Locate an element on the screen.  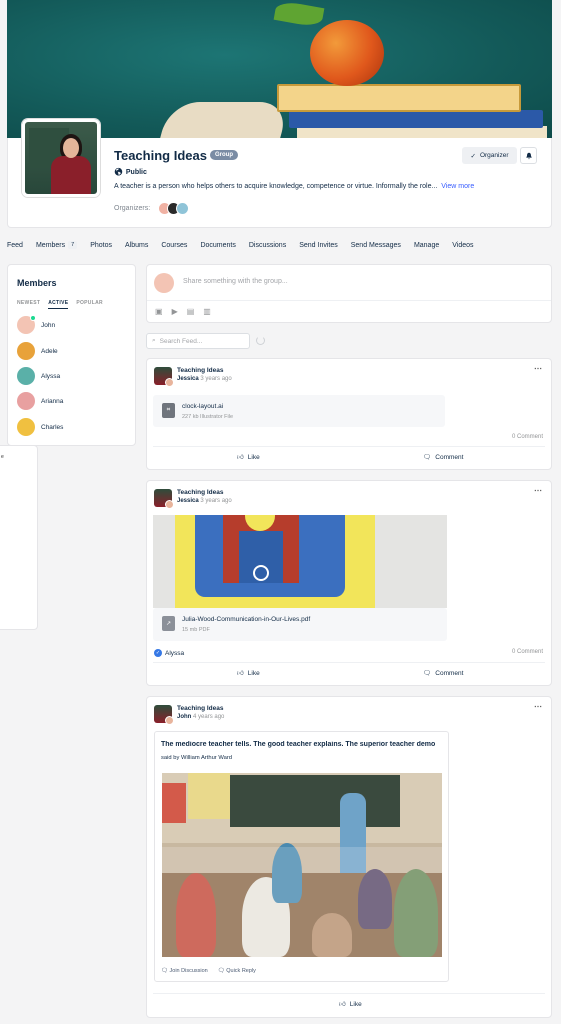
organizers-row: Organizers: is located at coordinates (152, 208).